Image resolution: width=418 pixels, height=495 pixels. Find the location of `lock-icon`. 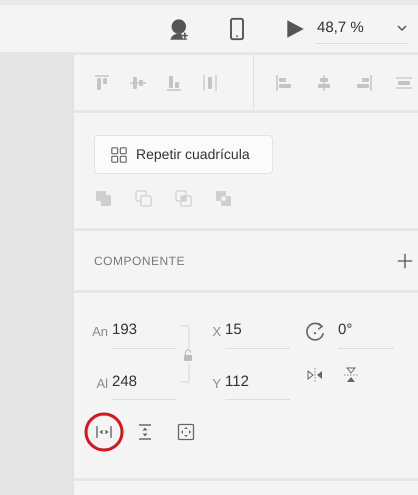

lock-icon is located at coordinates (186, 354).